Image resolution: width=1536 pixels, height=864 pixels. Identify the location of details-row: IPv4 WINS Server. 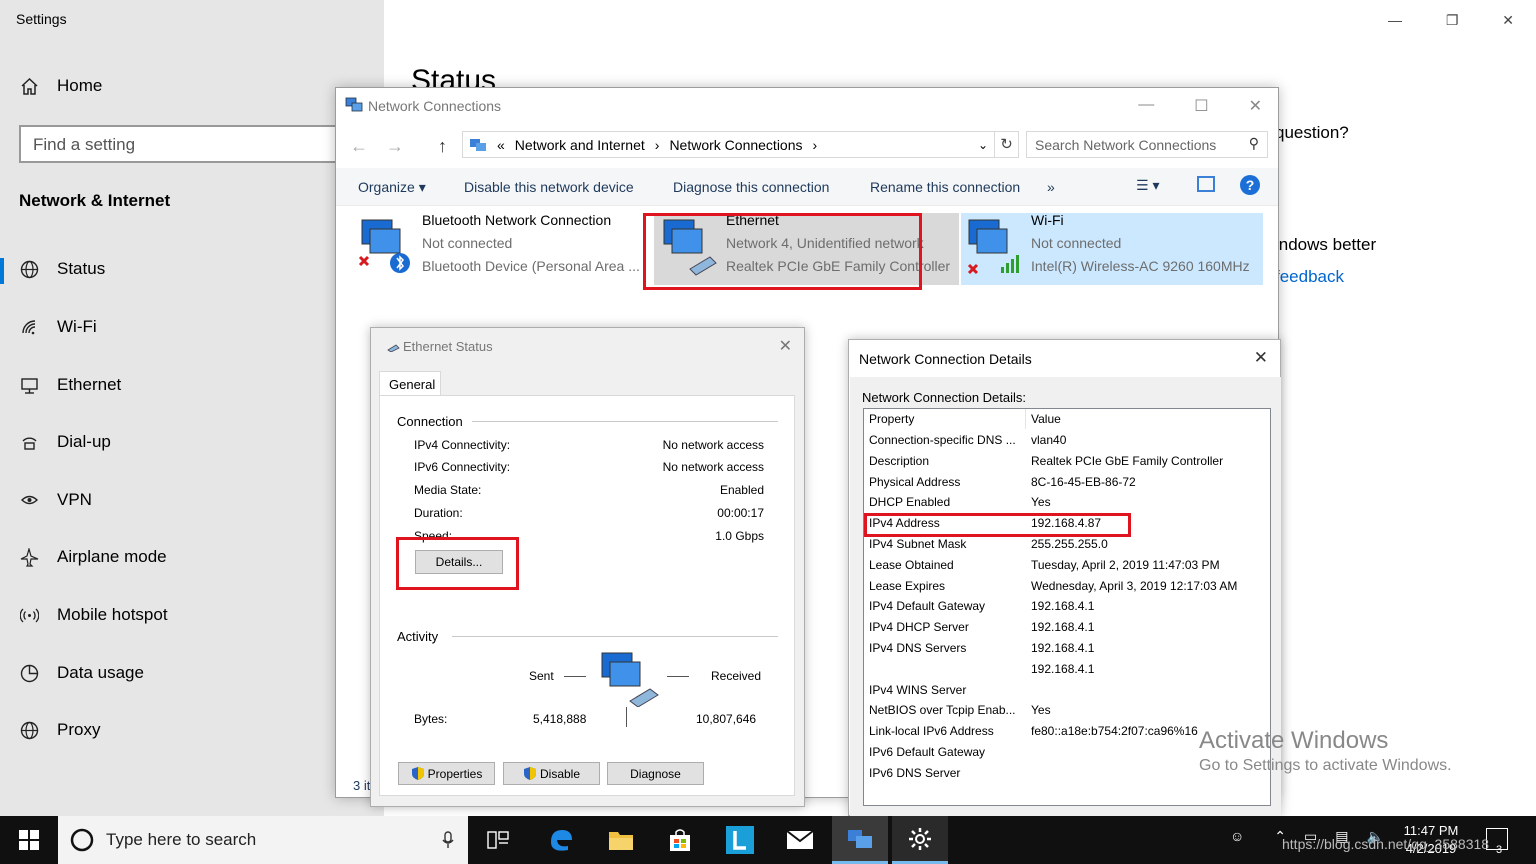
(1069, 693).